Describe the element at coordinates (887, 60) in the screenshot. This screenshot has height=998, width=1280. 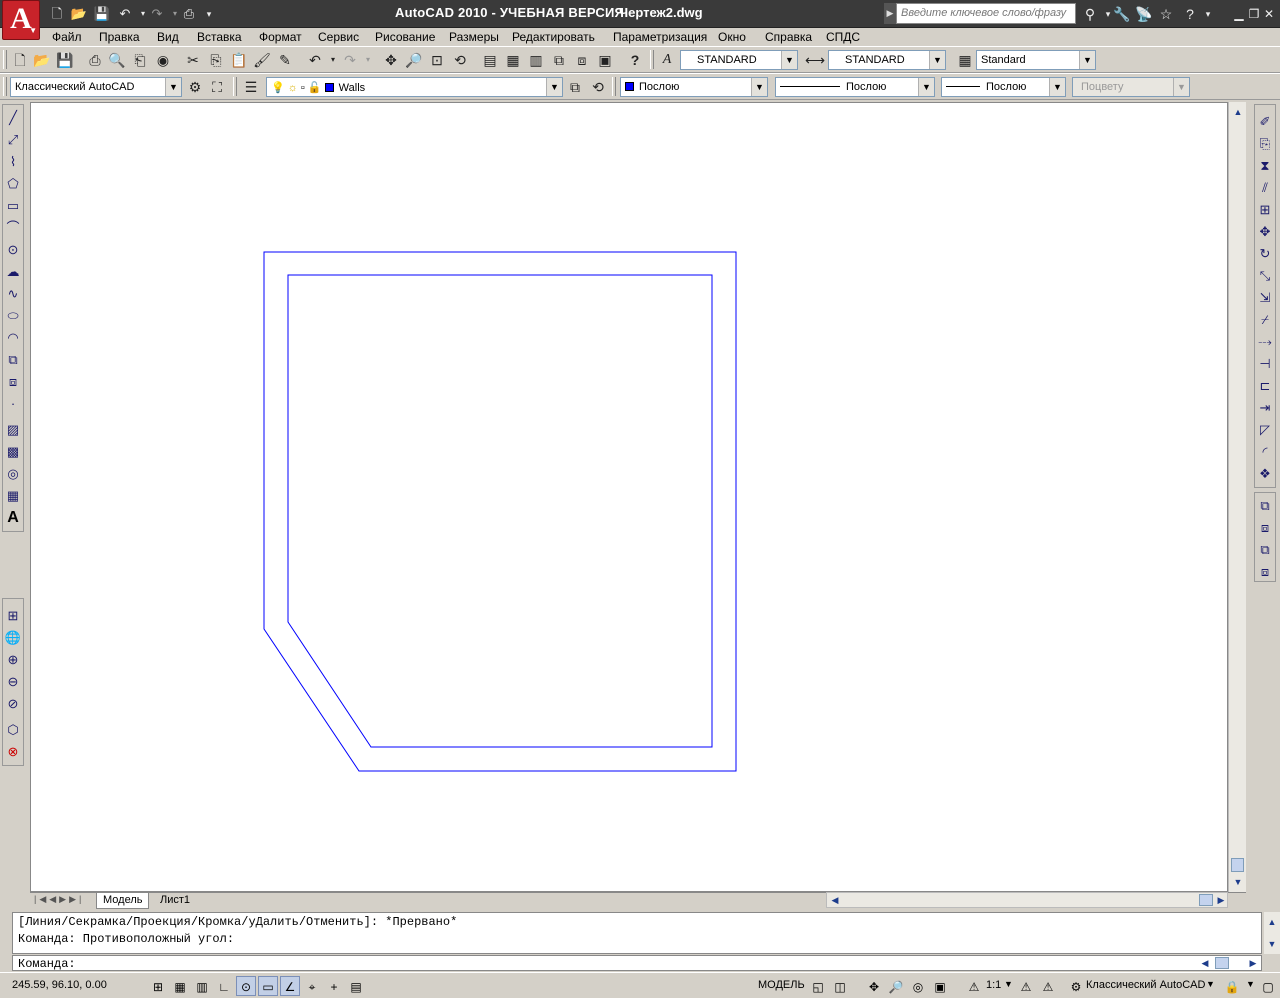
I see `dim-style-select: STANDARD ▼` at that location.